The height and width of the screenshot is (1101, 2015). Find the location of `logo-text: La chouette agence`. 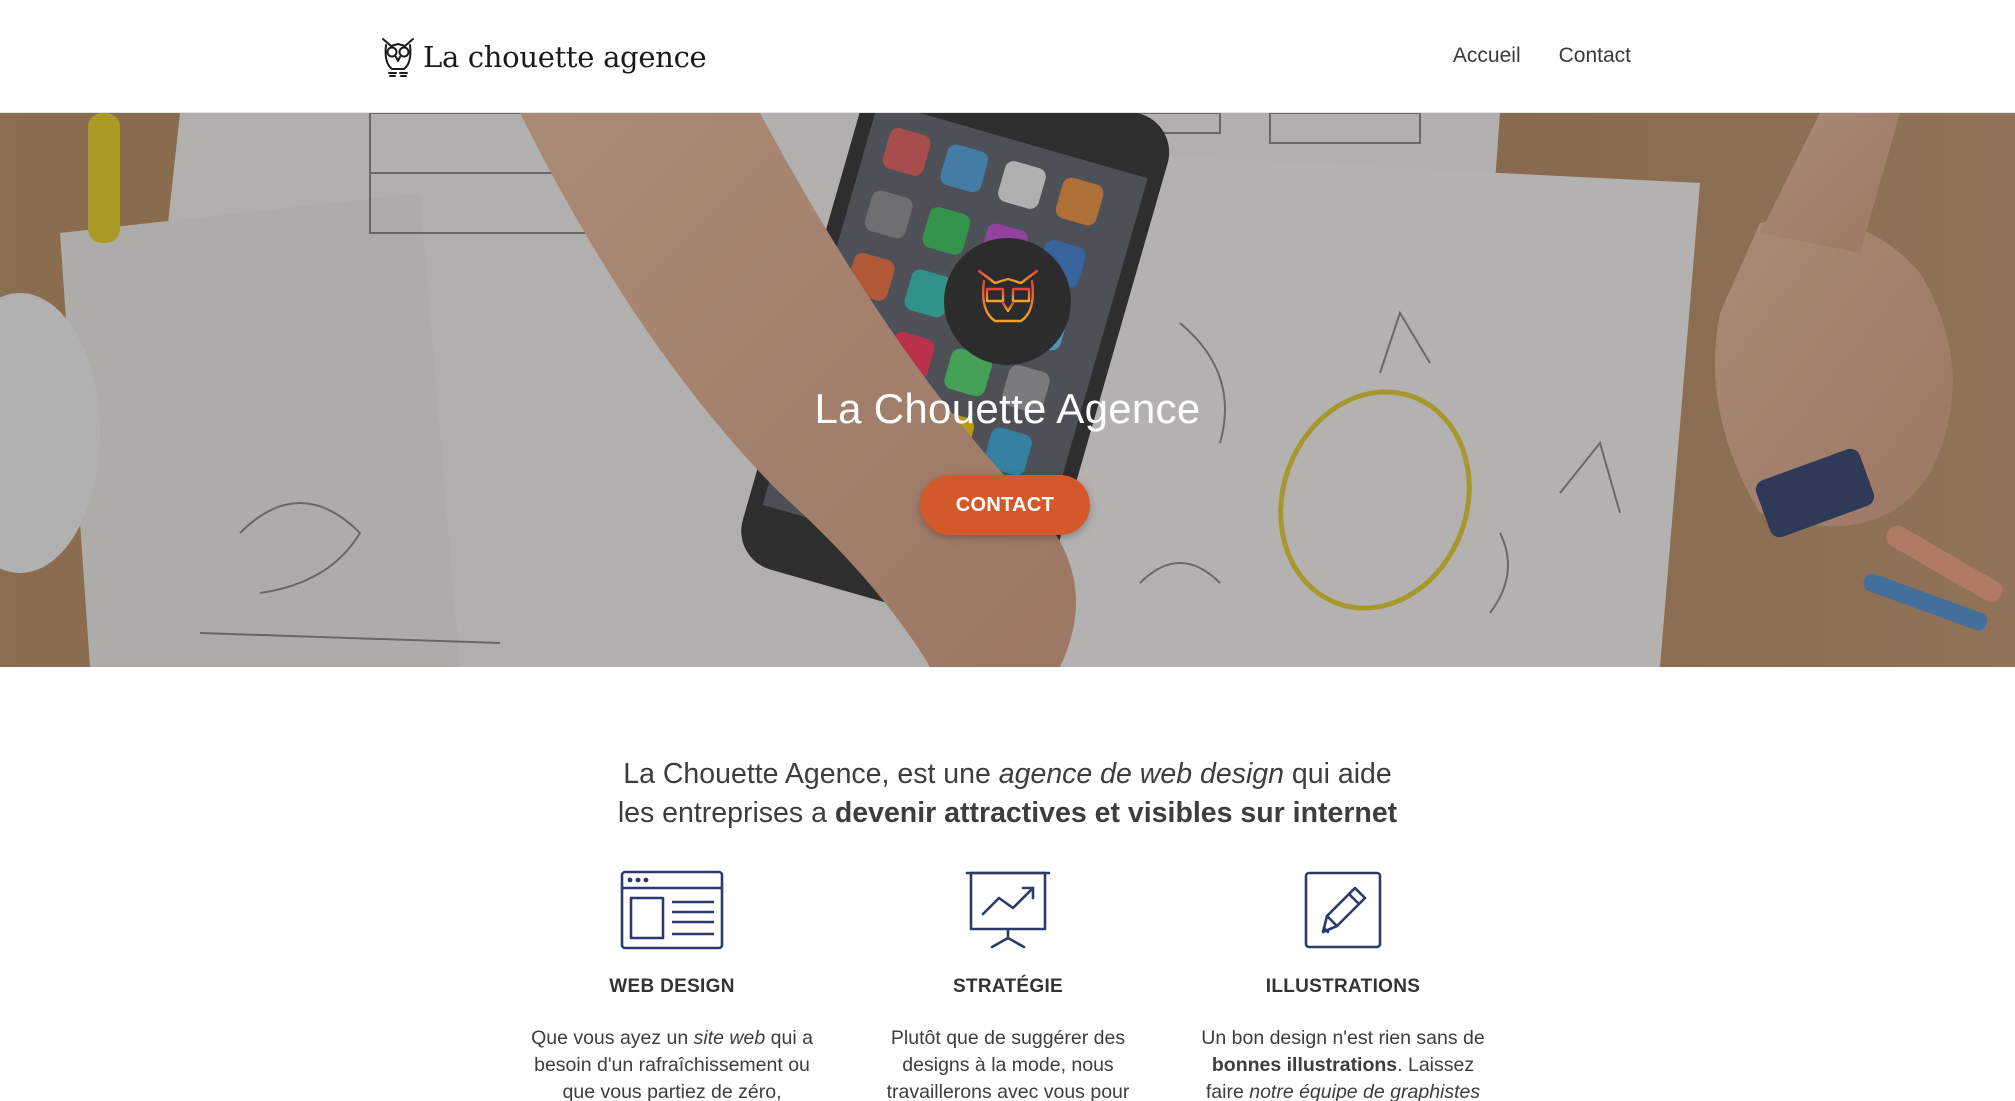

logo-text: La chouette agence is located at coordinates (565, 57).